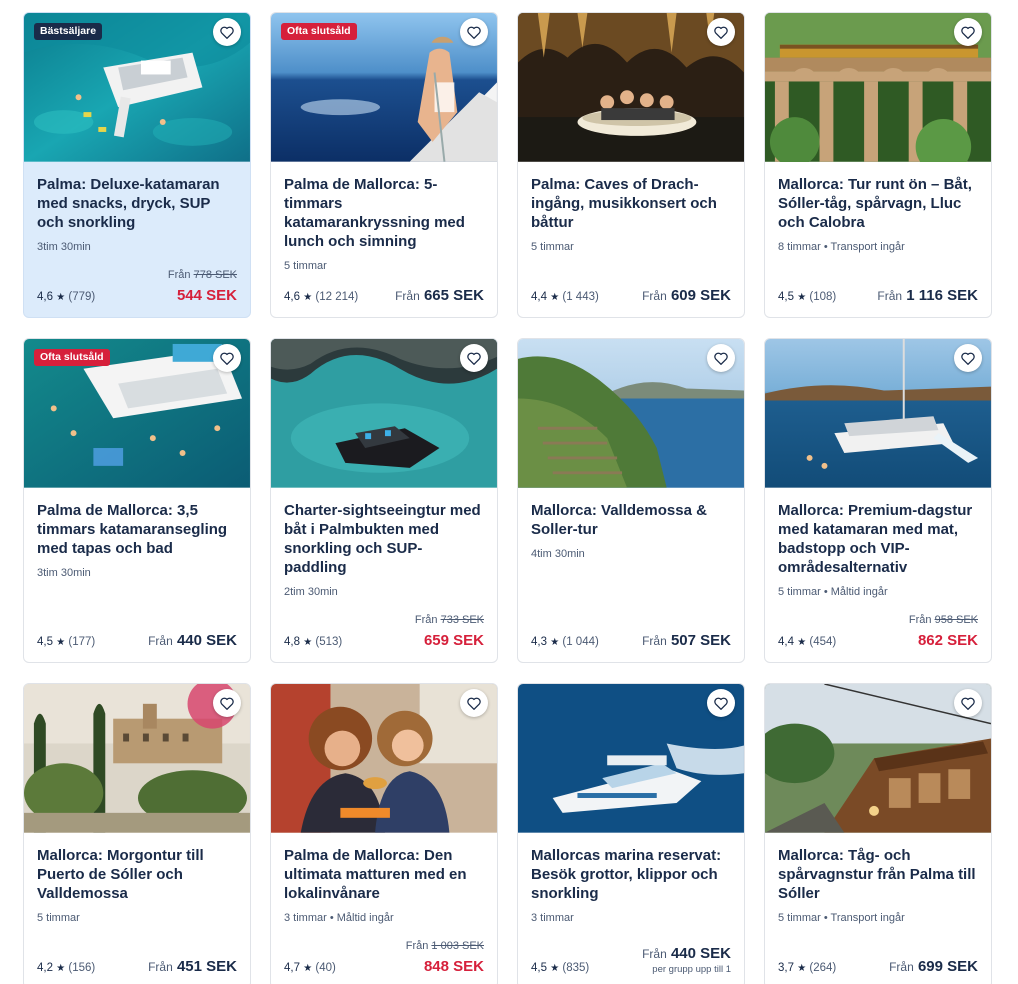 Image resolution: width=1018 pixels, height=984 pixels. I want to click on activity-duration: 2tim 30min, so click(311, 592).